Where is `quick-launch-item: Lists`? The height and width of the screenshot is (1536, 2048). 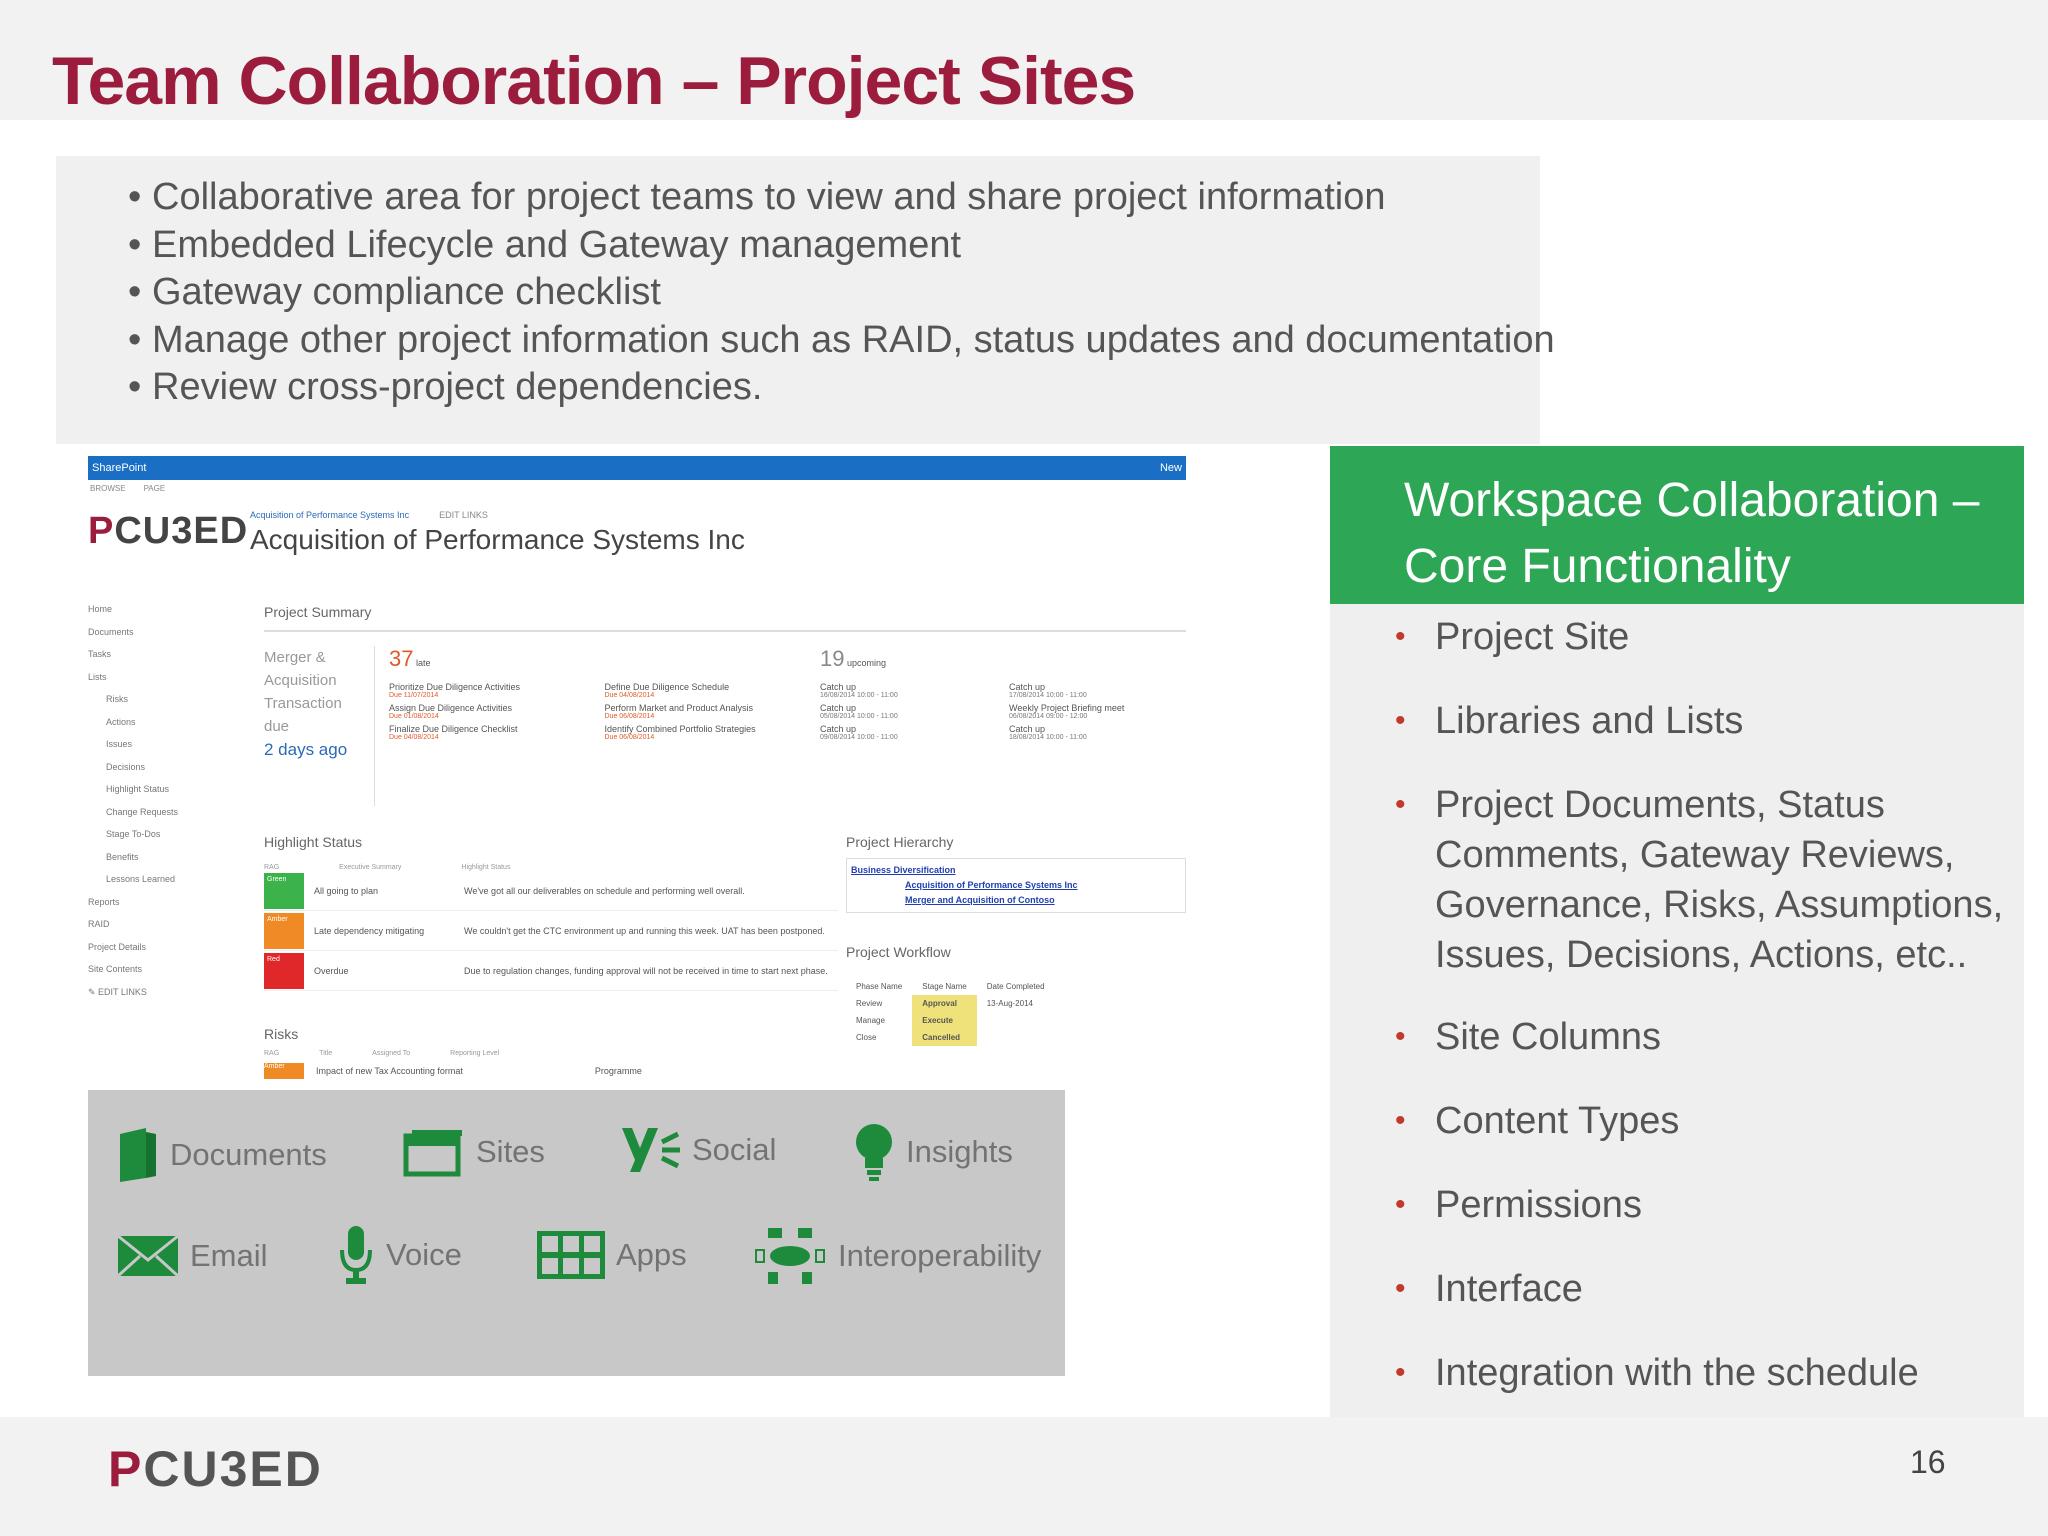 quick-launch-item: Lists is located at coordinates (163, 683).